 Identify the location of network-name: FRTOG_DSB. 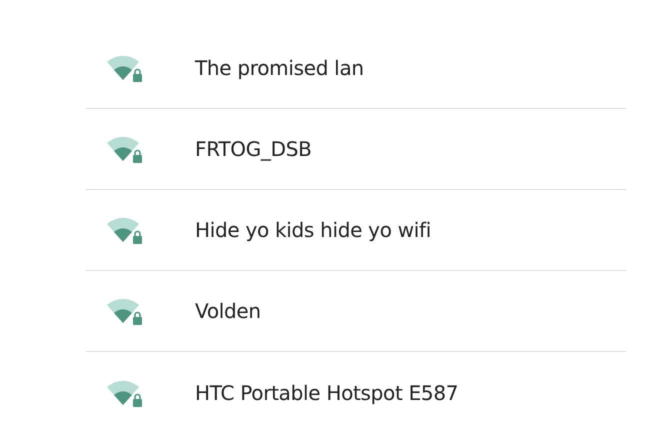
(253, 149).